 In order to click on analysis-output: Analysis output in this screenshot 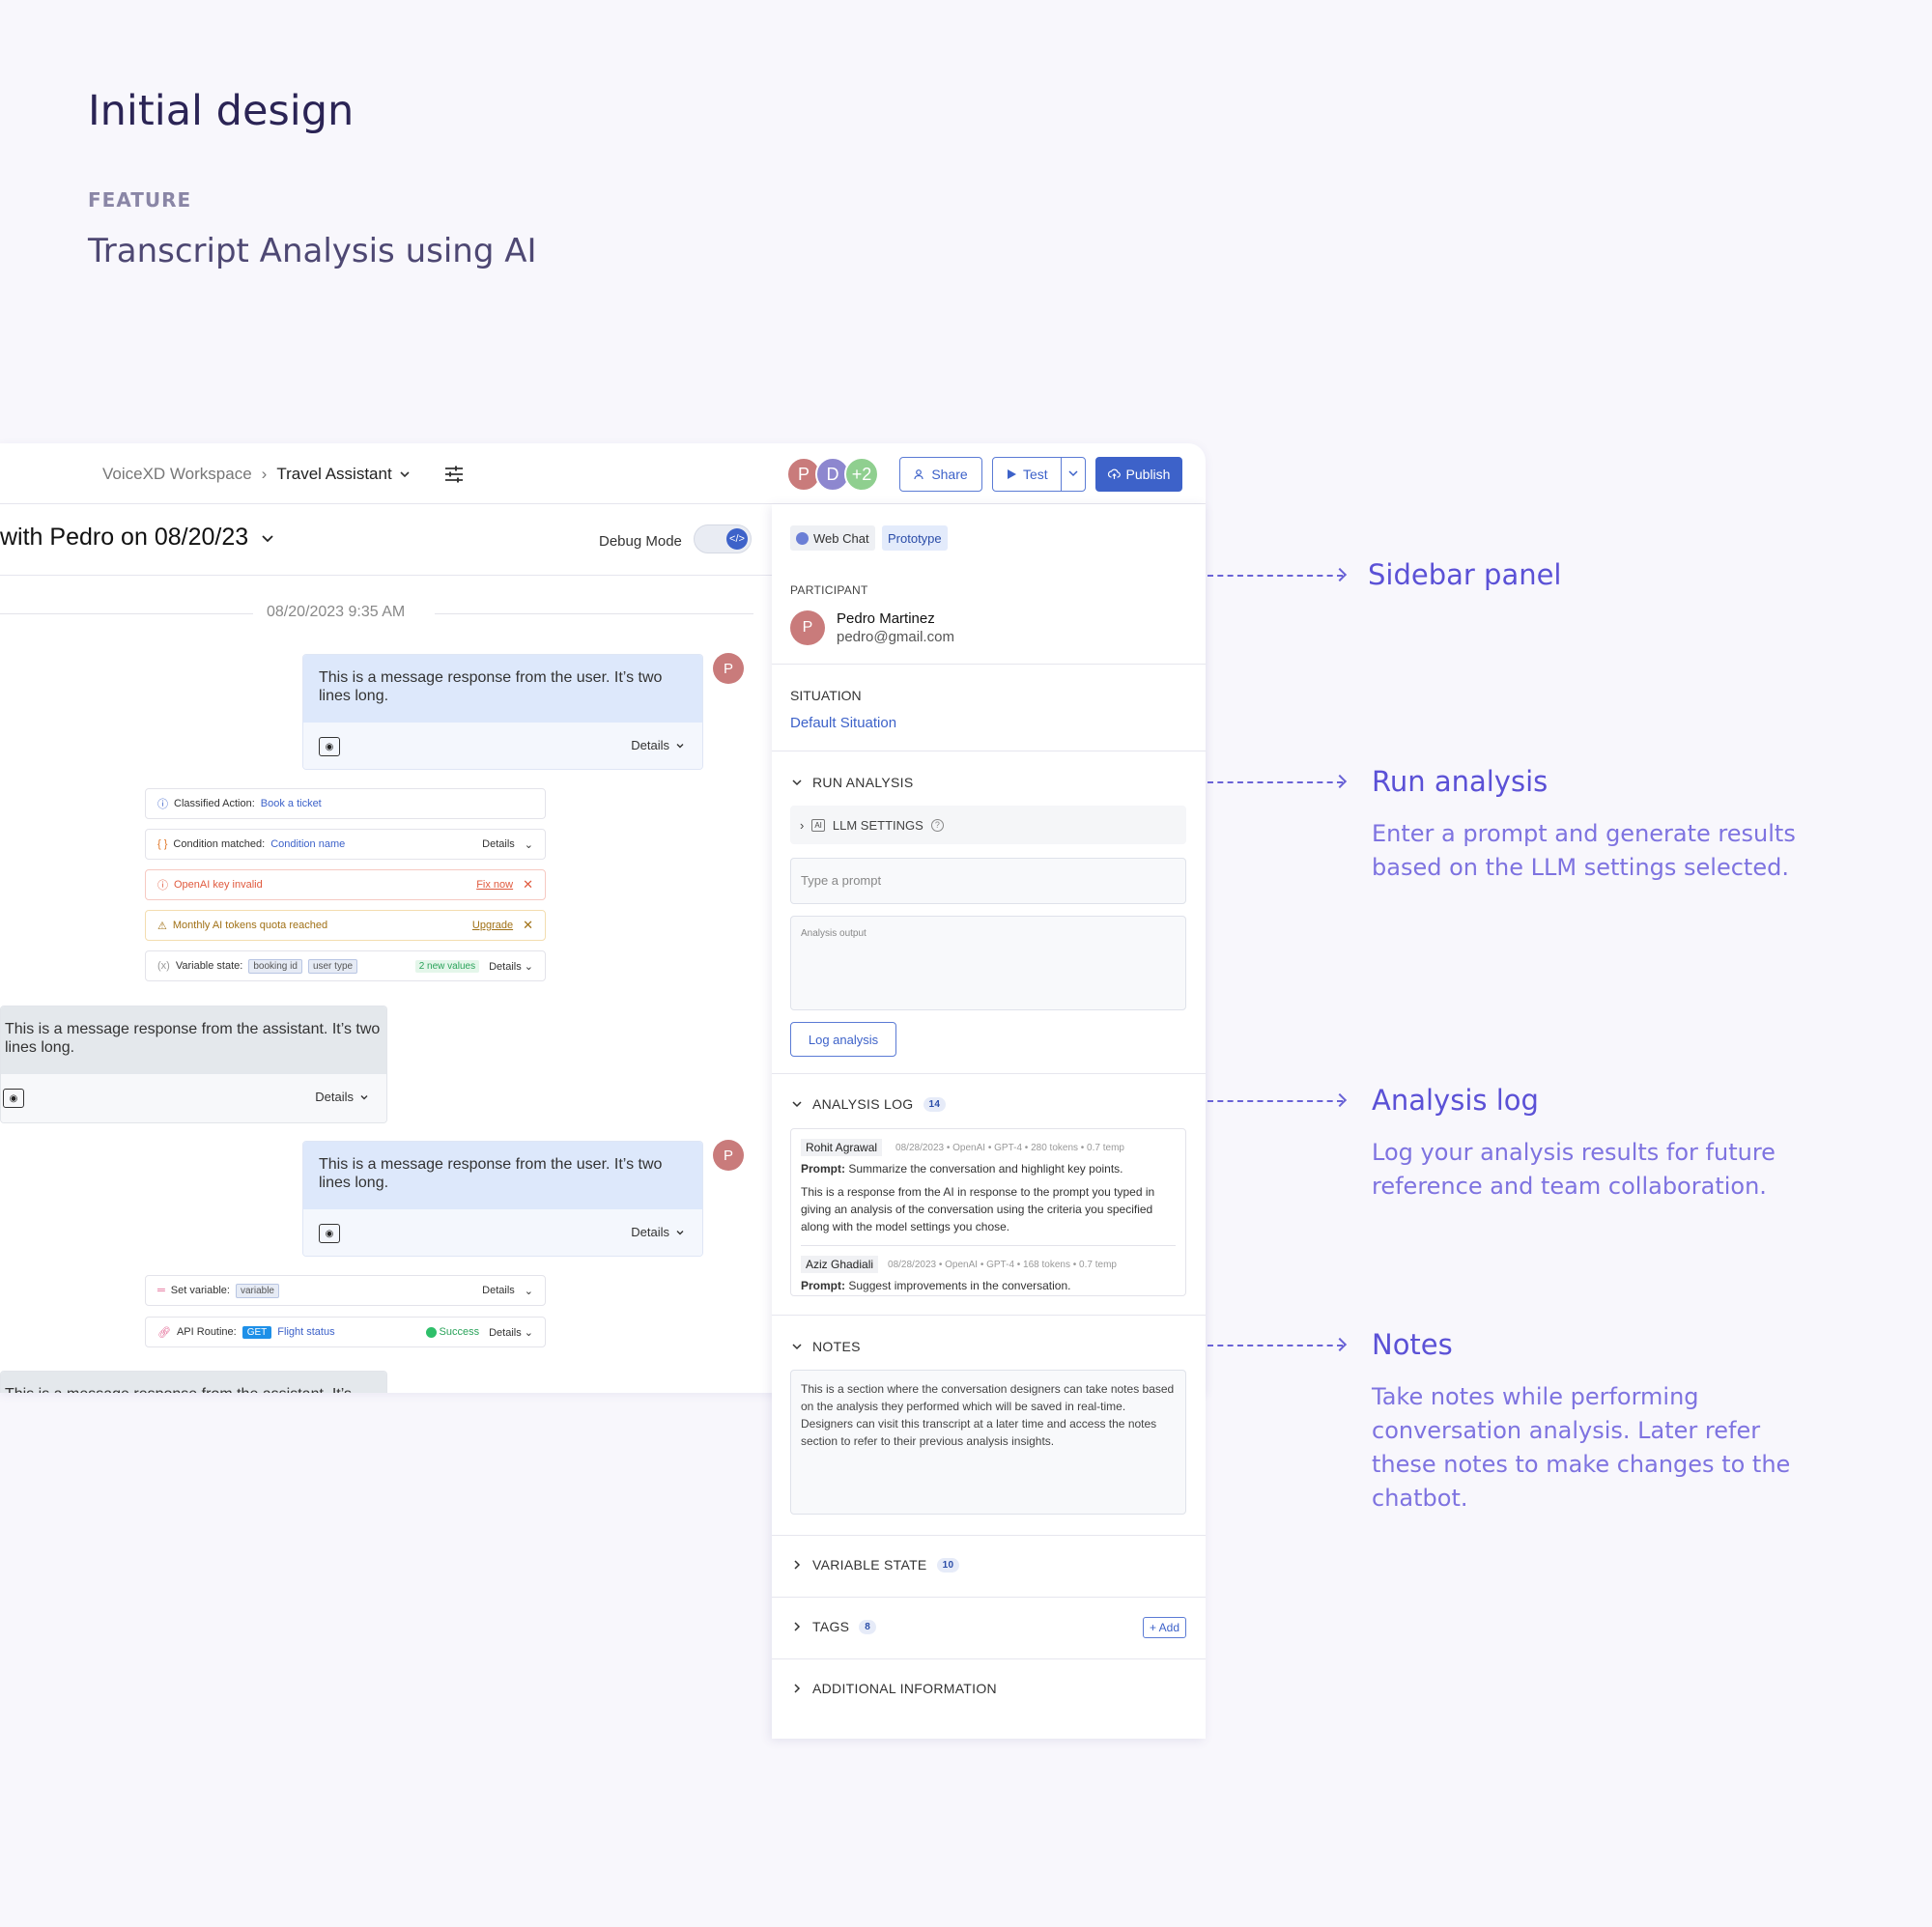, I will do `click(988, 963)`.